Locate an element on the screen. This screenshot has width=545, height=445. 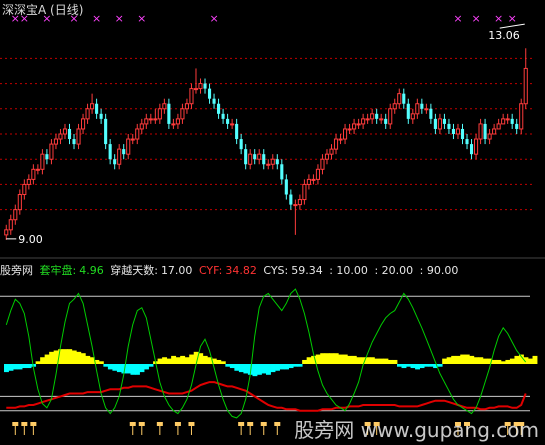
field-cost-label: 套牢盘: is located at coordinates (58, 270).